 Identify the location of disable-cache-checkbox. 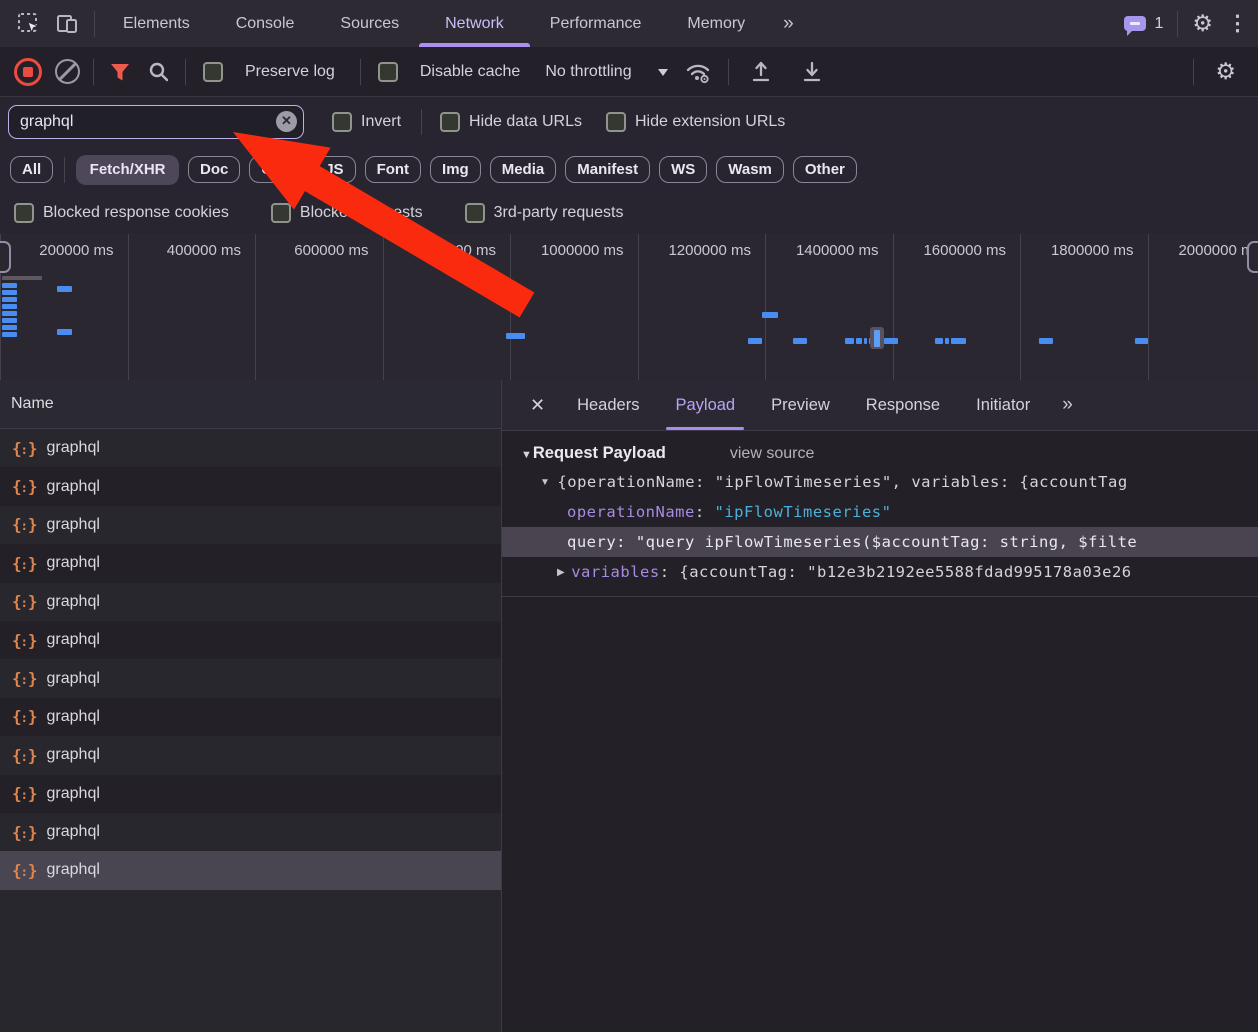
(387, 71).